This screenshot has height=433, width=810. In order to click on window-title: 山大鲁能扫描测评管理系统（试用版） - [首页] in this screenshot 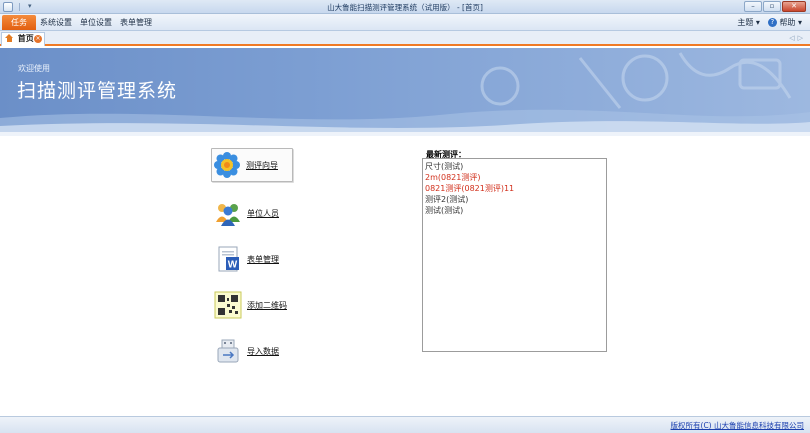, I will do `click(405, 7)`.